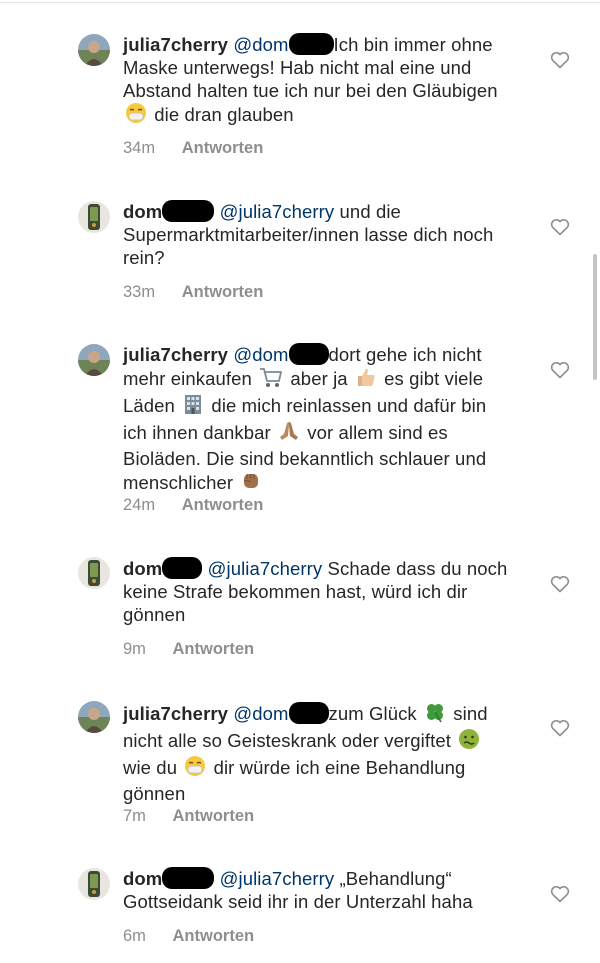 This screenshot has height=963, width=600. Describe the element at coordinates (366, 379) in the screenshot. I see `thumbs-up-icon` at that location.